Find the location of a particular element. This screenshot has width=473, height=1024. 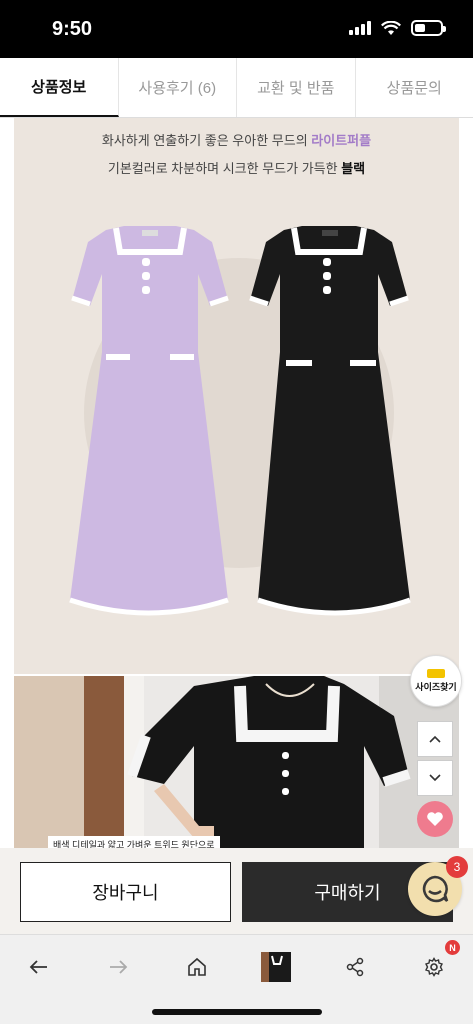

tab-reviews: 사용후기 (6) is located at coordinates (178, 87).